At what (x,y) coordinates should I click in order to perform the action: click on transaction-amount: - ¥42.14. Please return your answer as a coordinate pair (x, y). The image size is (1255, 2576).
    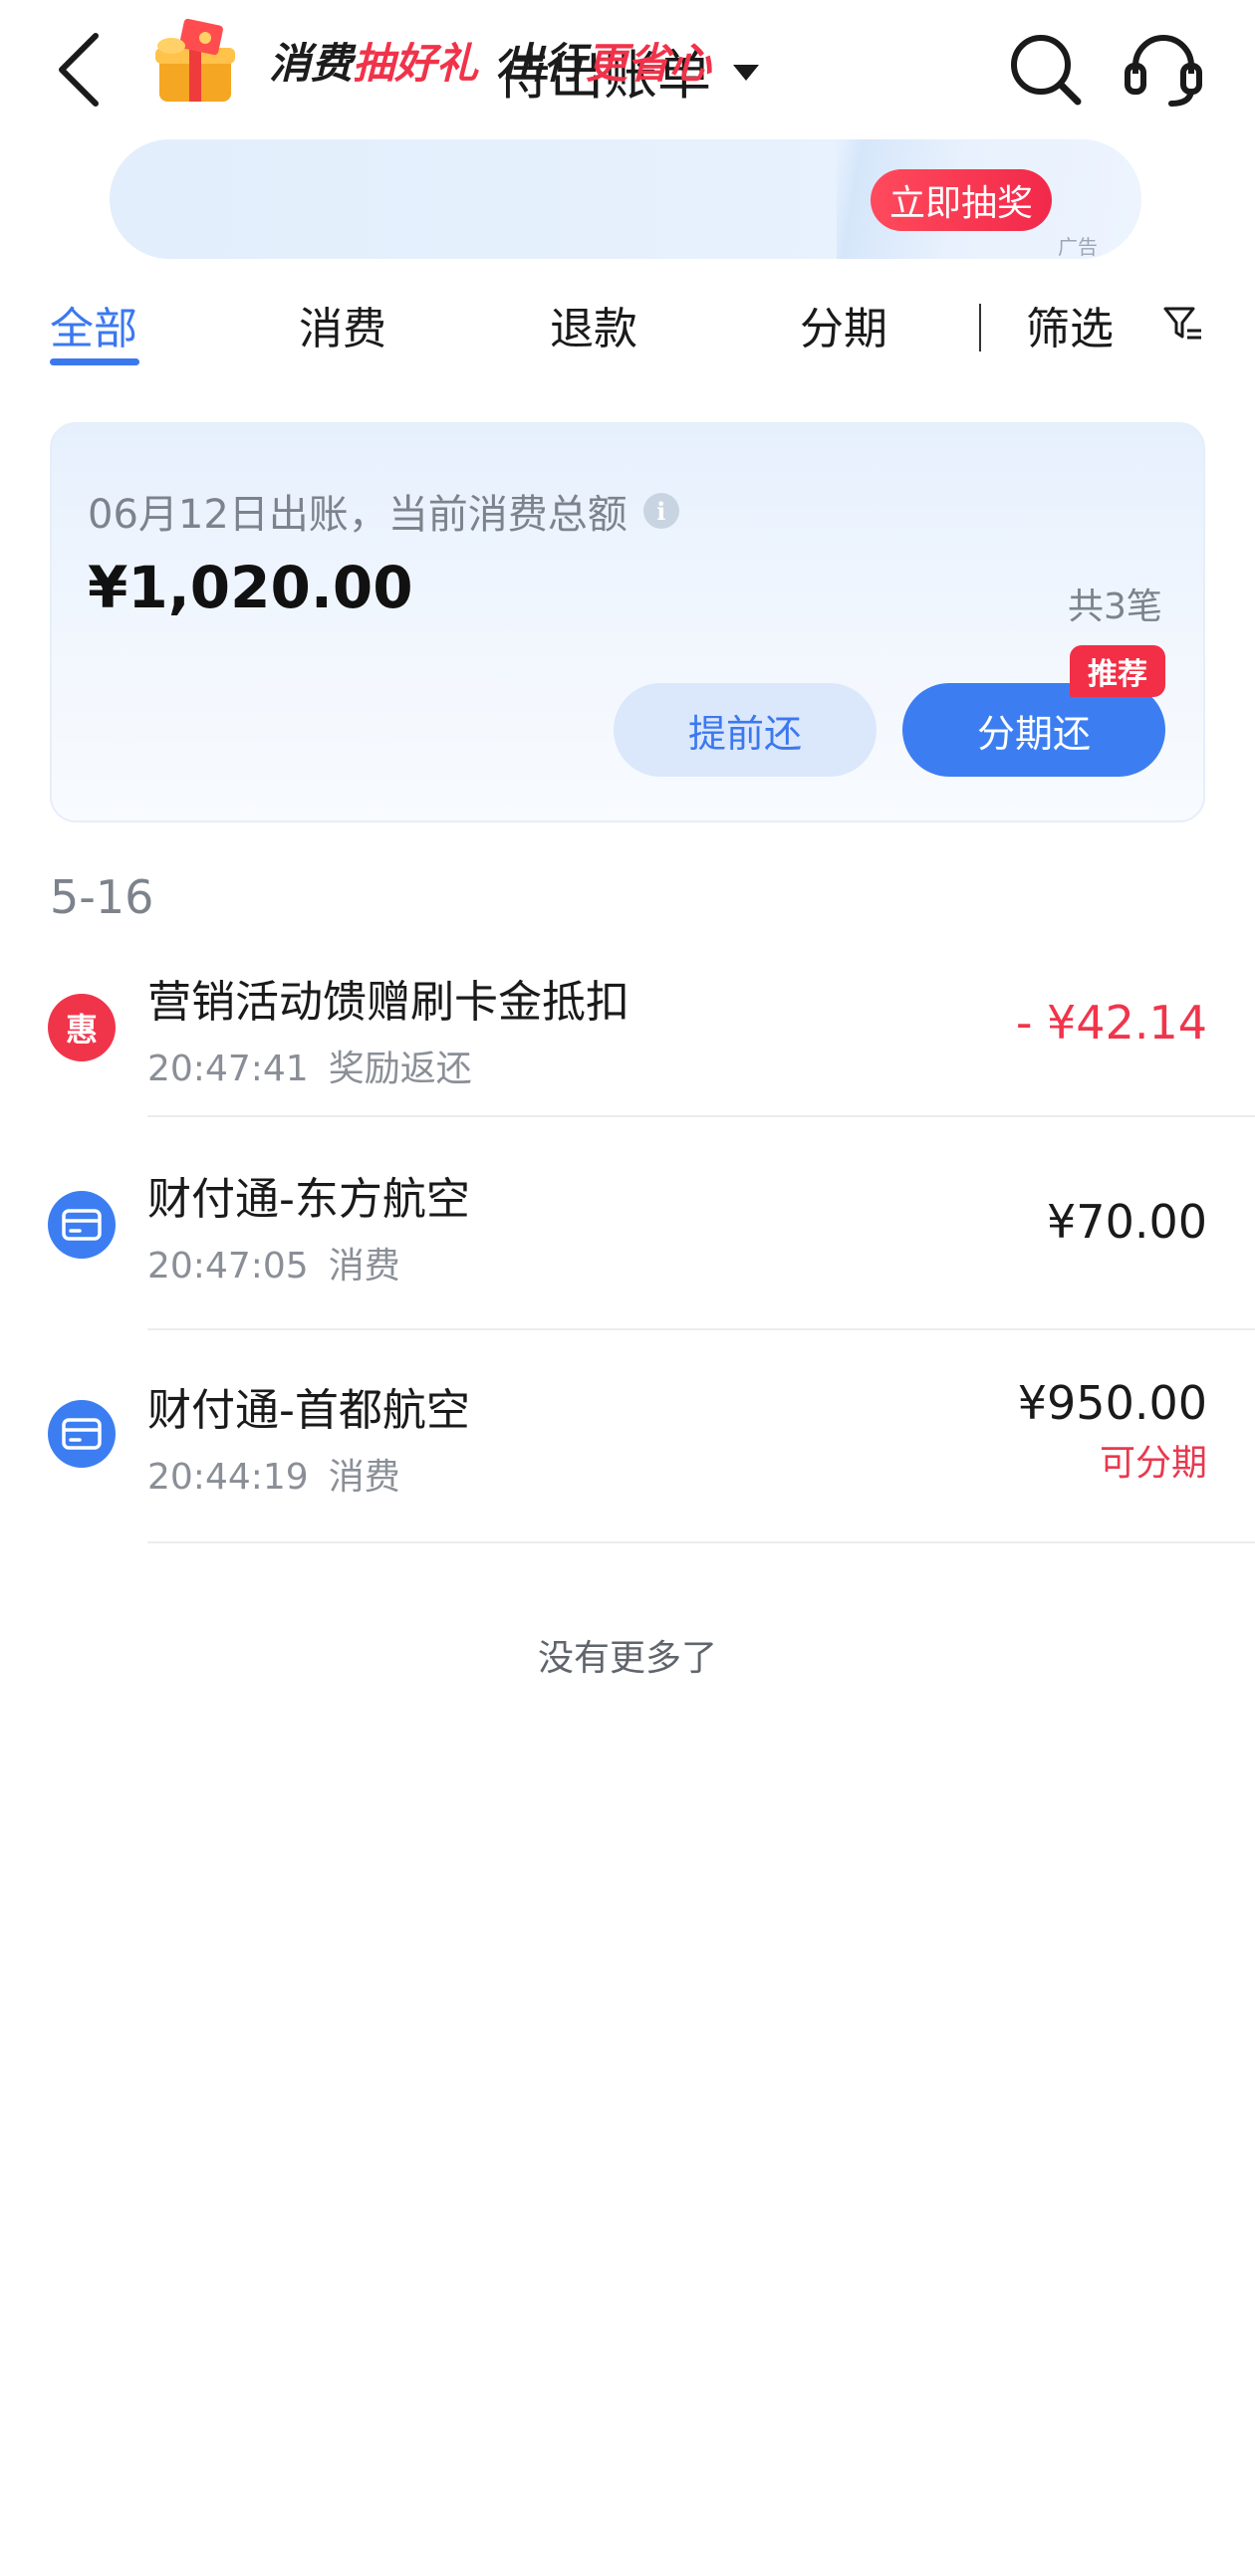
    Looking at the image, I should click on (1111, 1023).